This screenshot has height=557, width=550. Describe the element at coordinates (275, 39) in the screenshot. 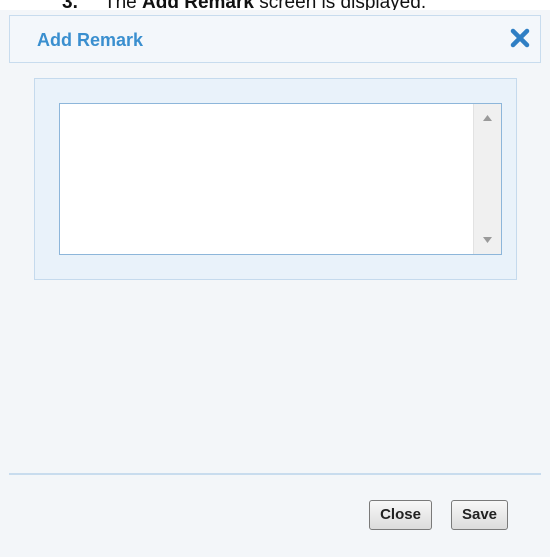

I see `dialog-titlebar: Add Remark` at that location.